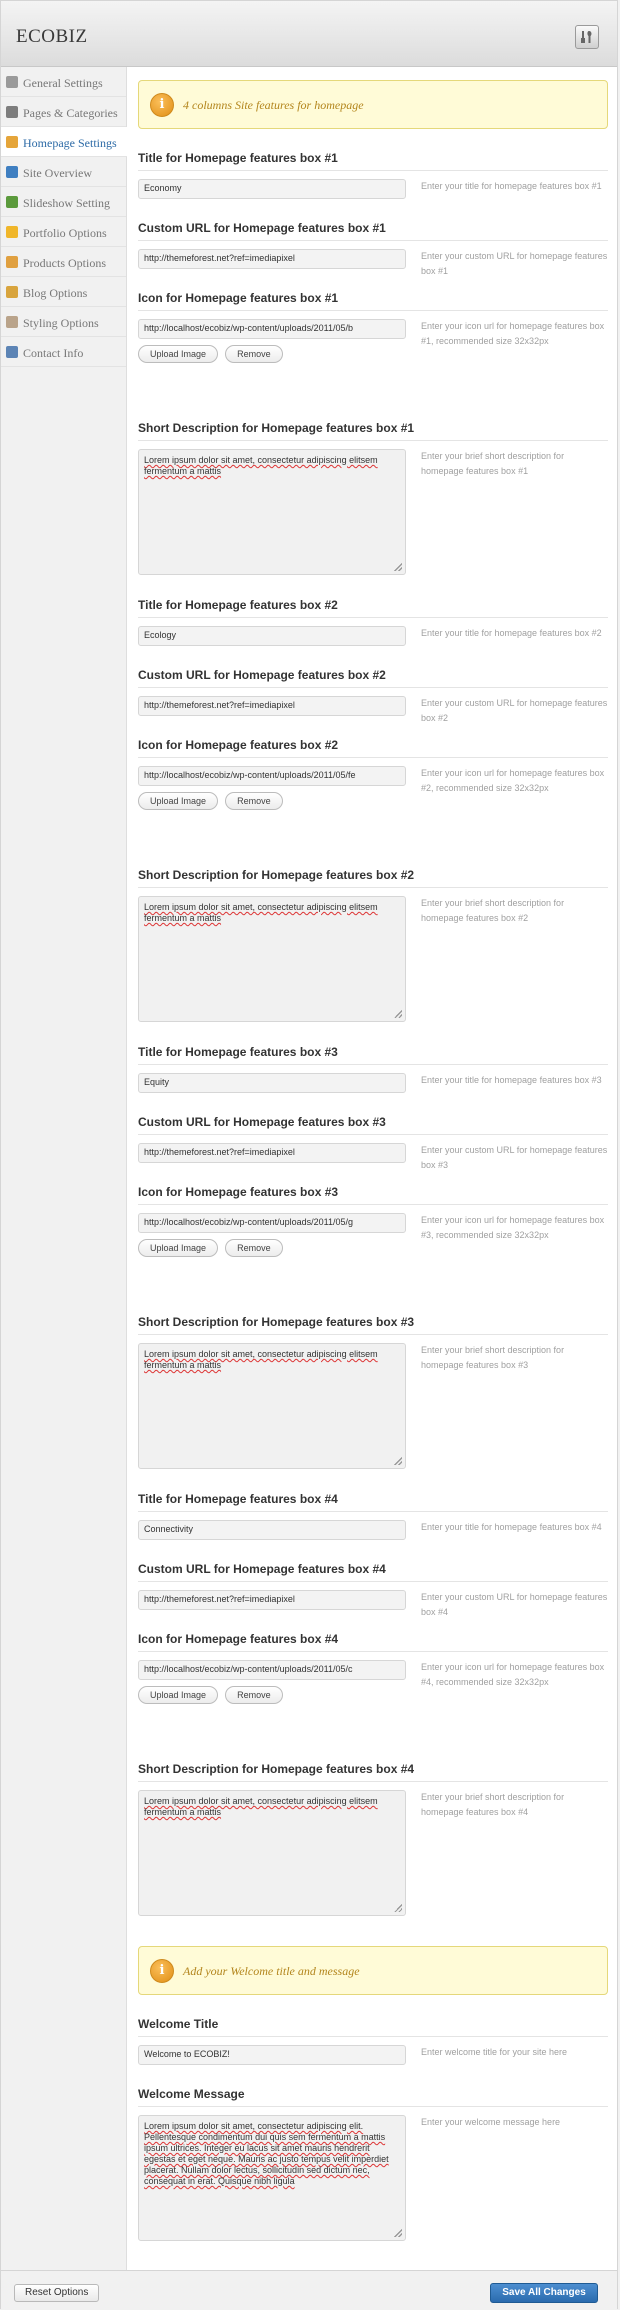 The image size is (620, 2310). Describe the element at coordinates (373, 2096) in the screenshot. I see `option-label: Welcome Message` at that location.